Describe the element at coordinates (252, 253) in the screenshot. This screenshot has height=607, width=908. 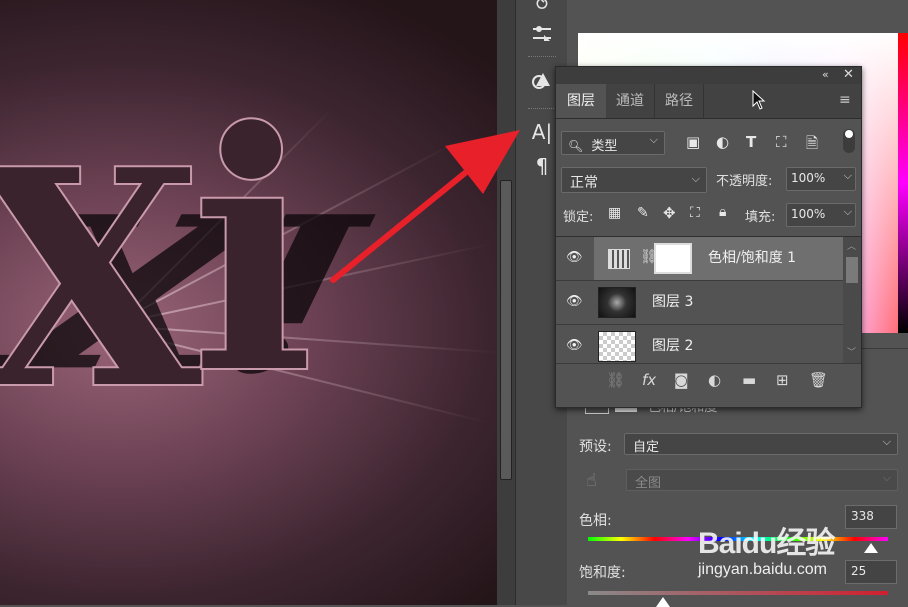
I see `letter-i: i` at that location.